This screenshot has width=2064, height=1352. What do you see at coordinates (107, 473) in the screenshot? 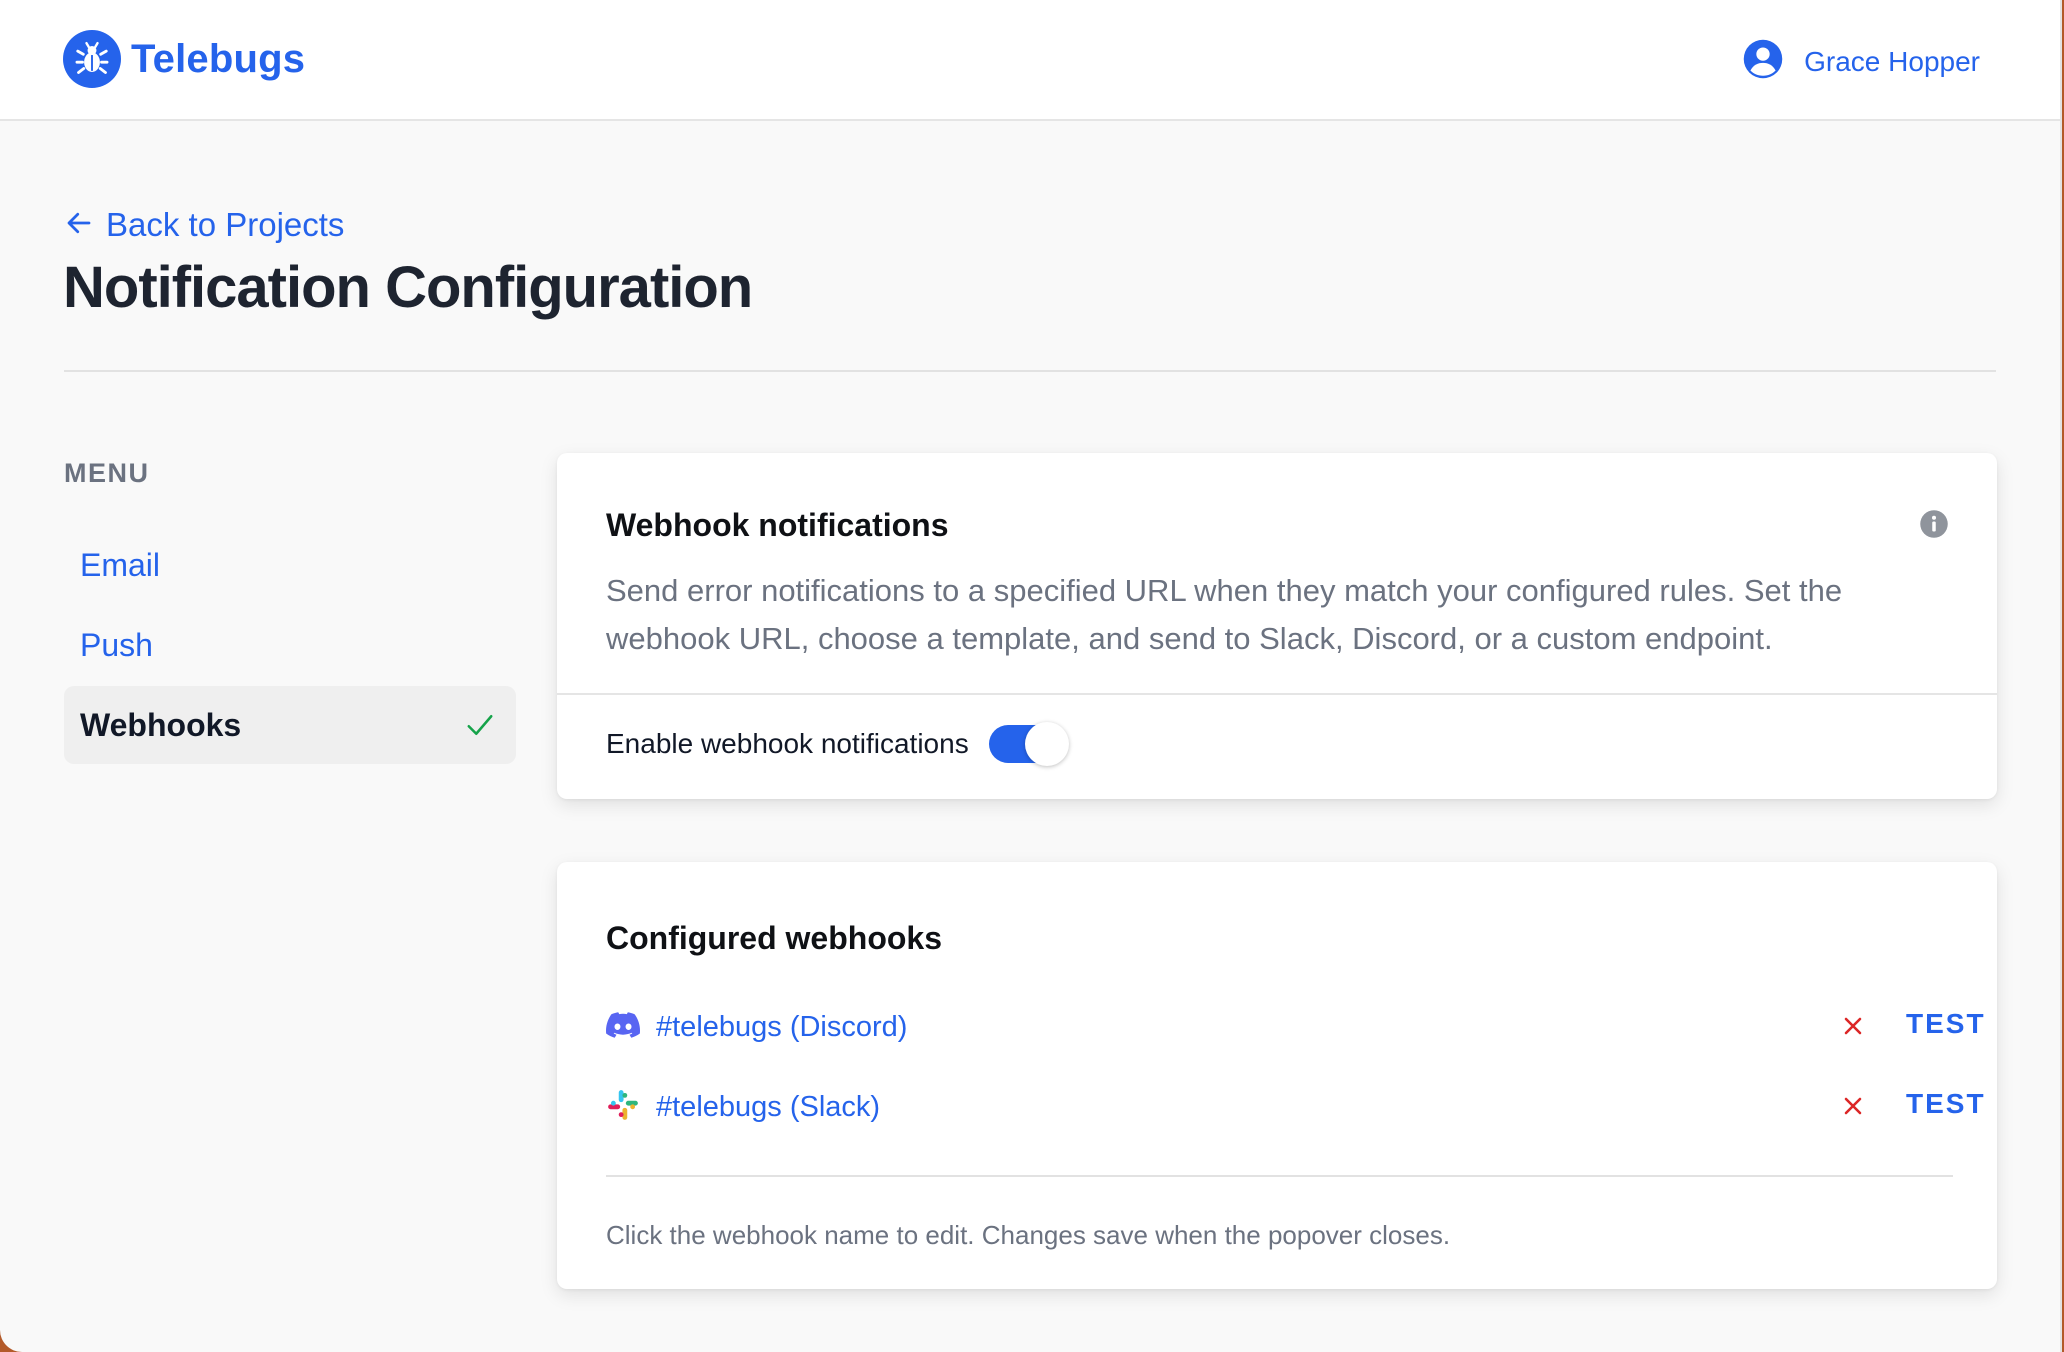
I see `menu-heading: MENU` at bounding box center [107, 473].